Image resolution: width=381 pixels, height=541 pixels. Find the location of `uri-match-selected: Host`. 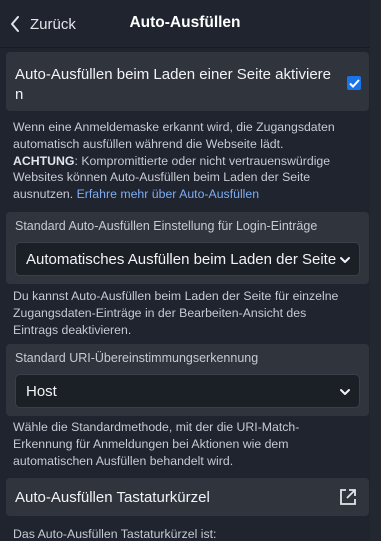

uri-match-selected: Host is located at coordinates (41, 391).